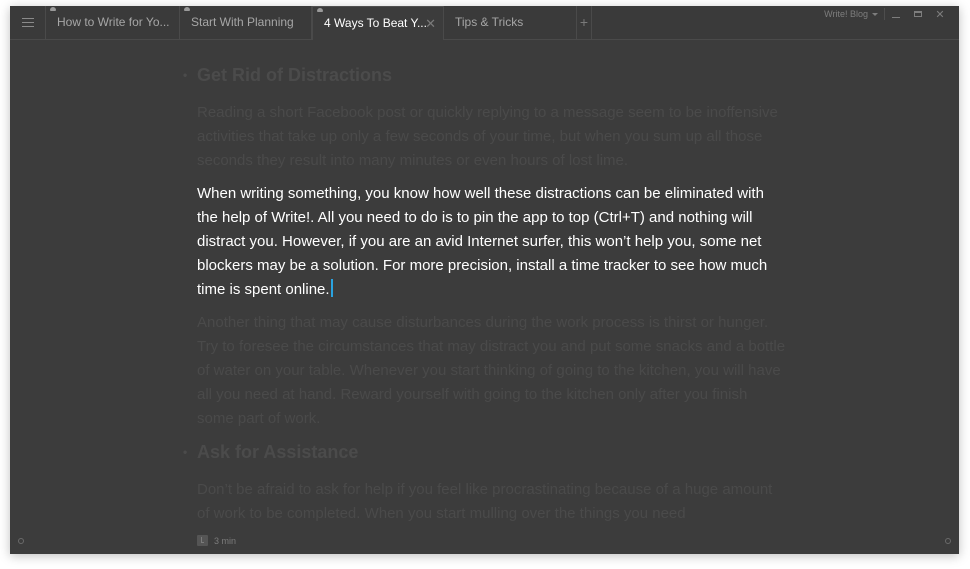  Describe the element at coordinates (485, 75) in the screenshot. I see `section-heading: • Get Rid of Distractions` at that location.